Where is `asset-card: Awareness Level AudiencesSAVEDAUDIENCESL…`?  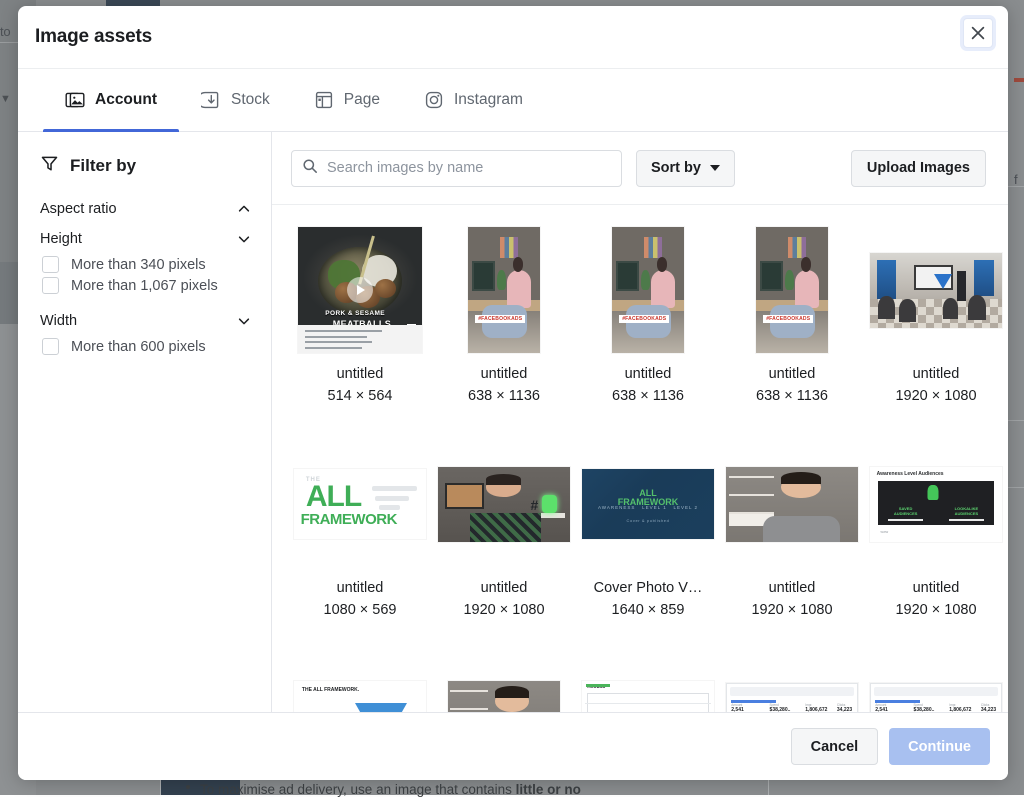
asset-card: Awareness Level AudiencesSAVEDAUDIENCESL… is located at coordinates (936, 531).